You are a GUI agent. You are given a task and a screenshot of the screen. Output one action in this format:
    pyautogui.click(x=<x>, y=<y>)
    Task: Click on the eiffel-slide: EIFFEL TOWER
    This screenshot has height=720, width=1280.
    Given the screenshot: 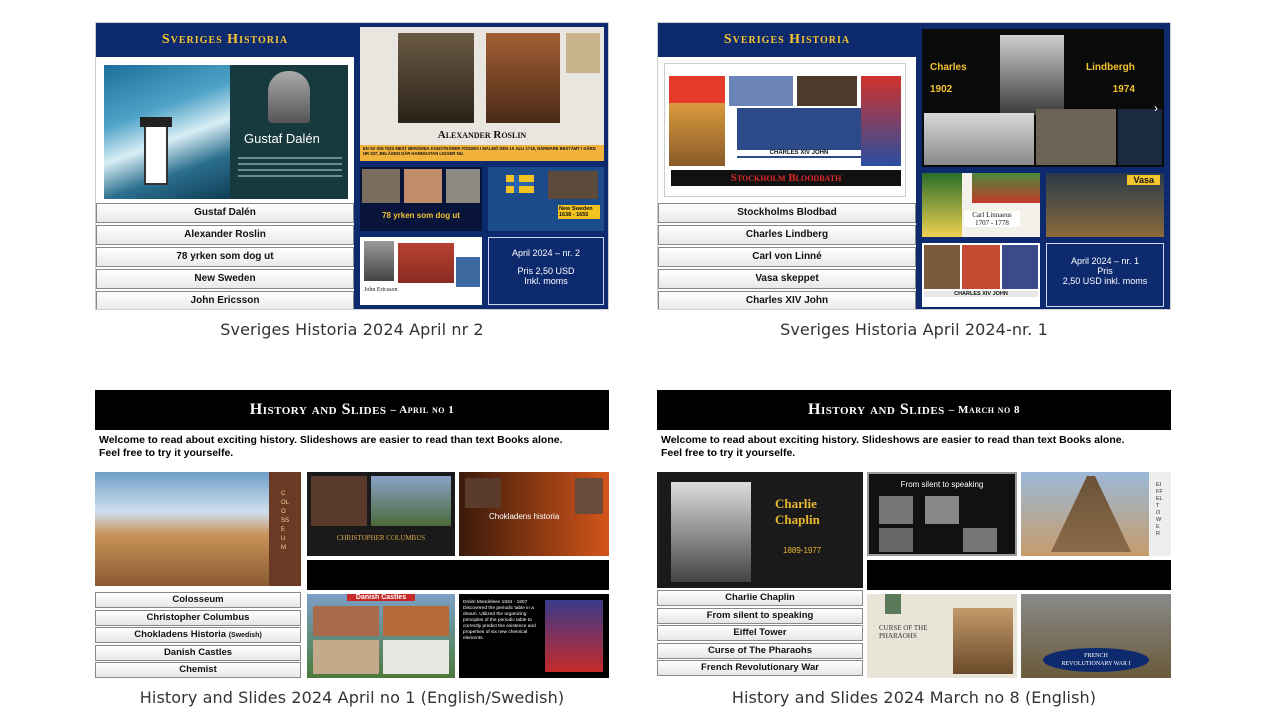 What is the action you would take?
    pyautogui.click(x=1096, y=514)
    